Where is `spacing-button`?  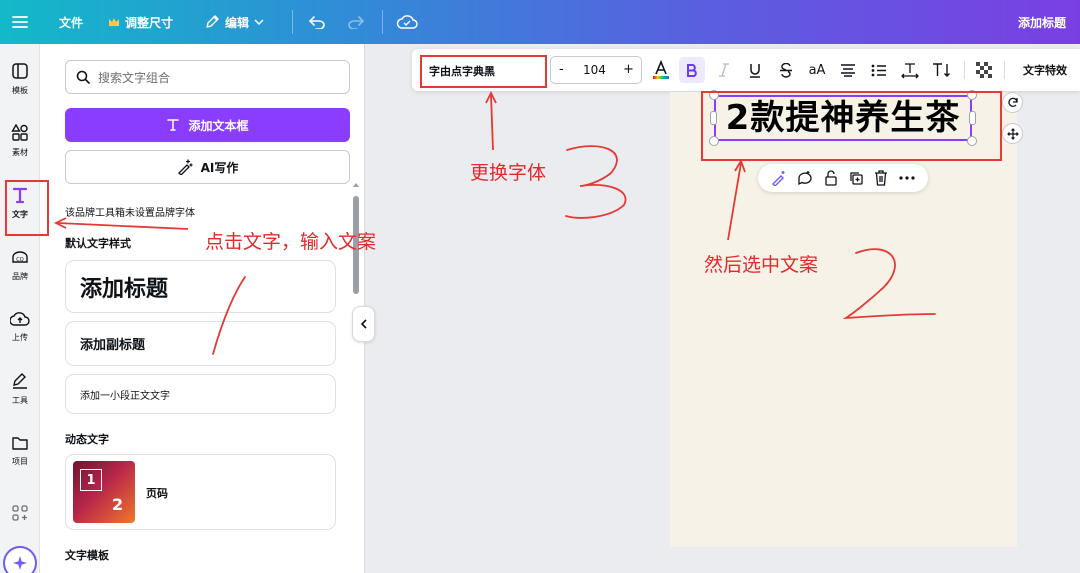
spacing-button is located at coordinates (910, 70).